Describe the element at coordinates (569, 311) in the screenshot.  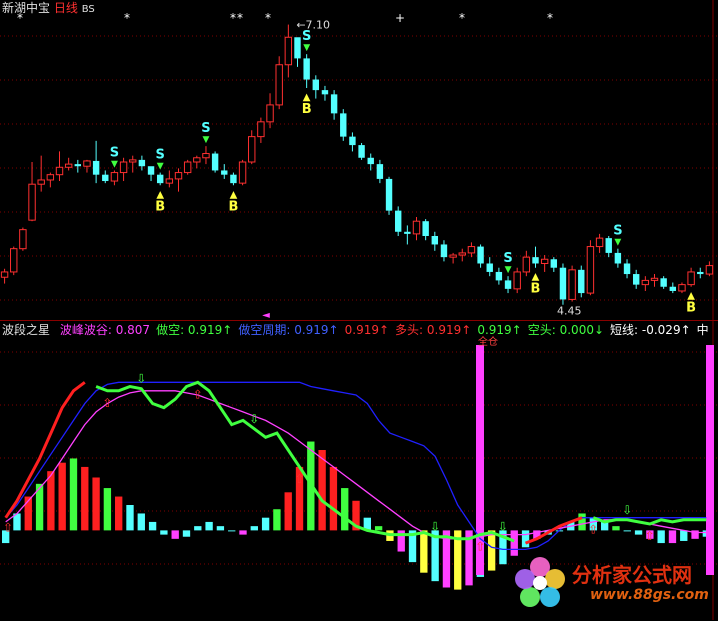
I see `low-price-label: 4.45` at that location.